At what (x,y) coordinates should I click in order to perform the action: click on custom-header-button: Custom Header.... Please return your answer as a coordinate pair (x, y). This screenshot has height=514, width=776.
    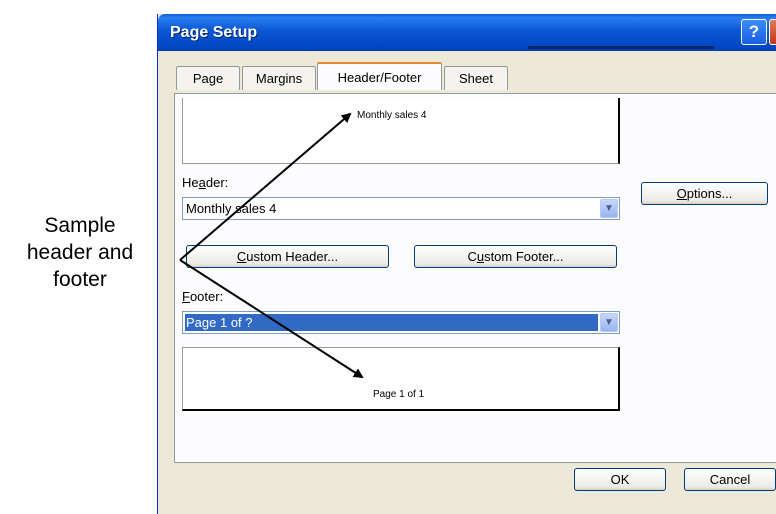
    Looking at the image, I should click on (287, 256).